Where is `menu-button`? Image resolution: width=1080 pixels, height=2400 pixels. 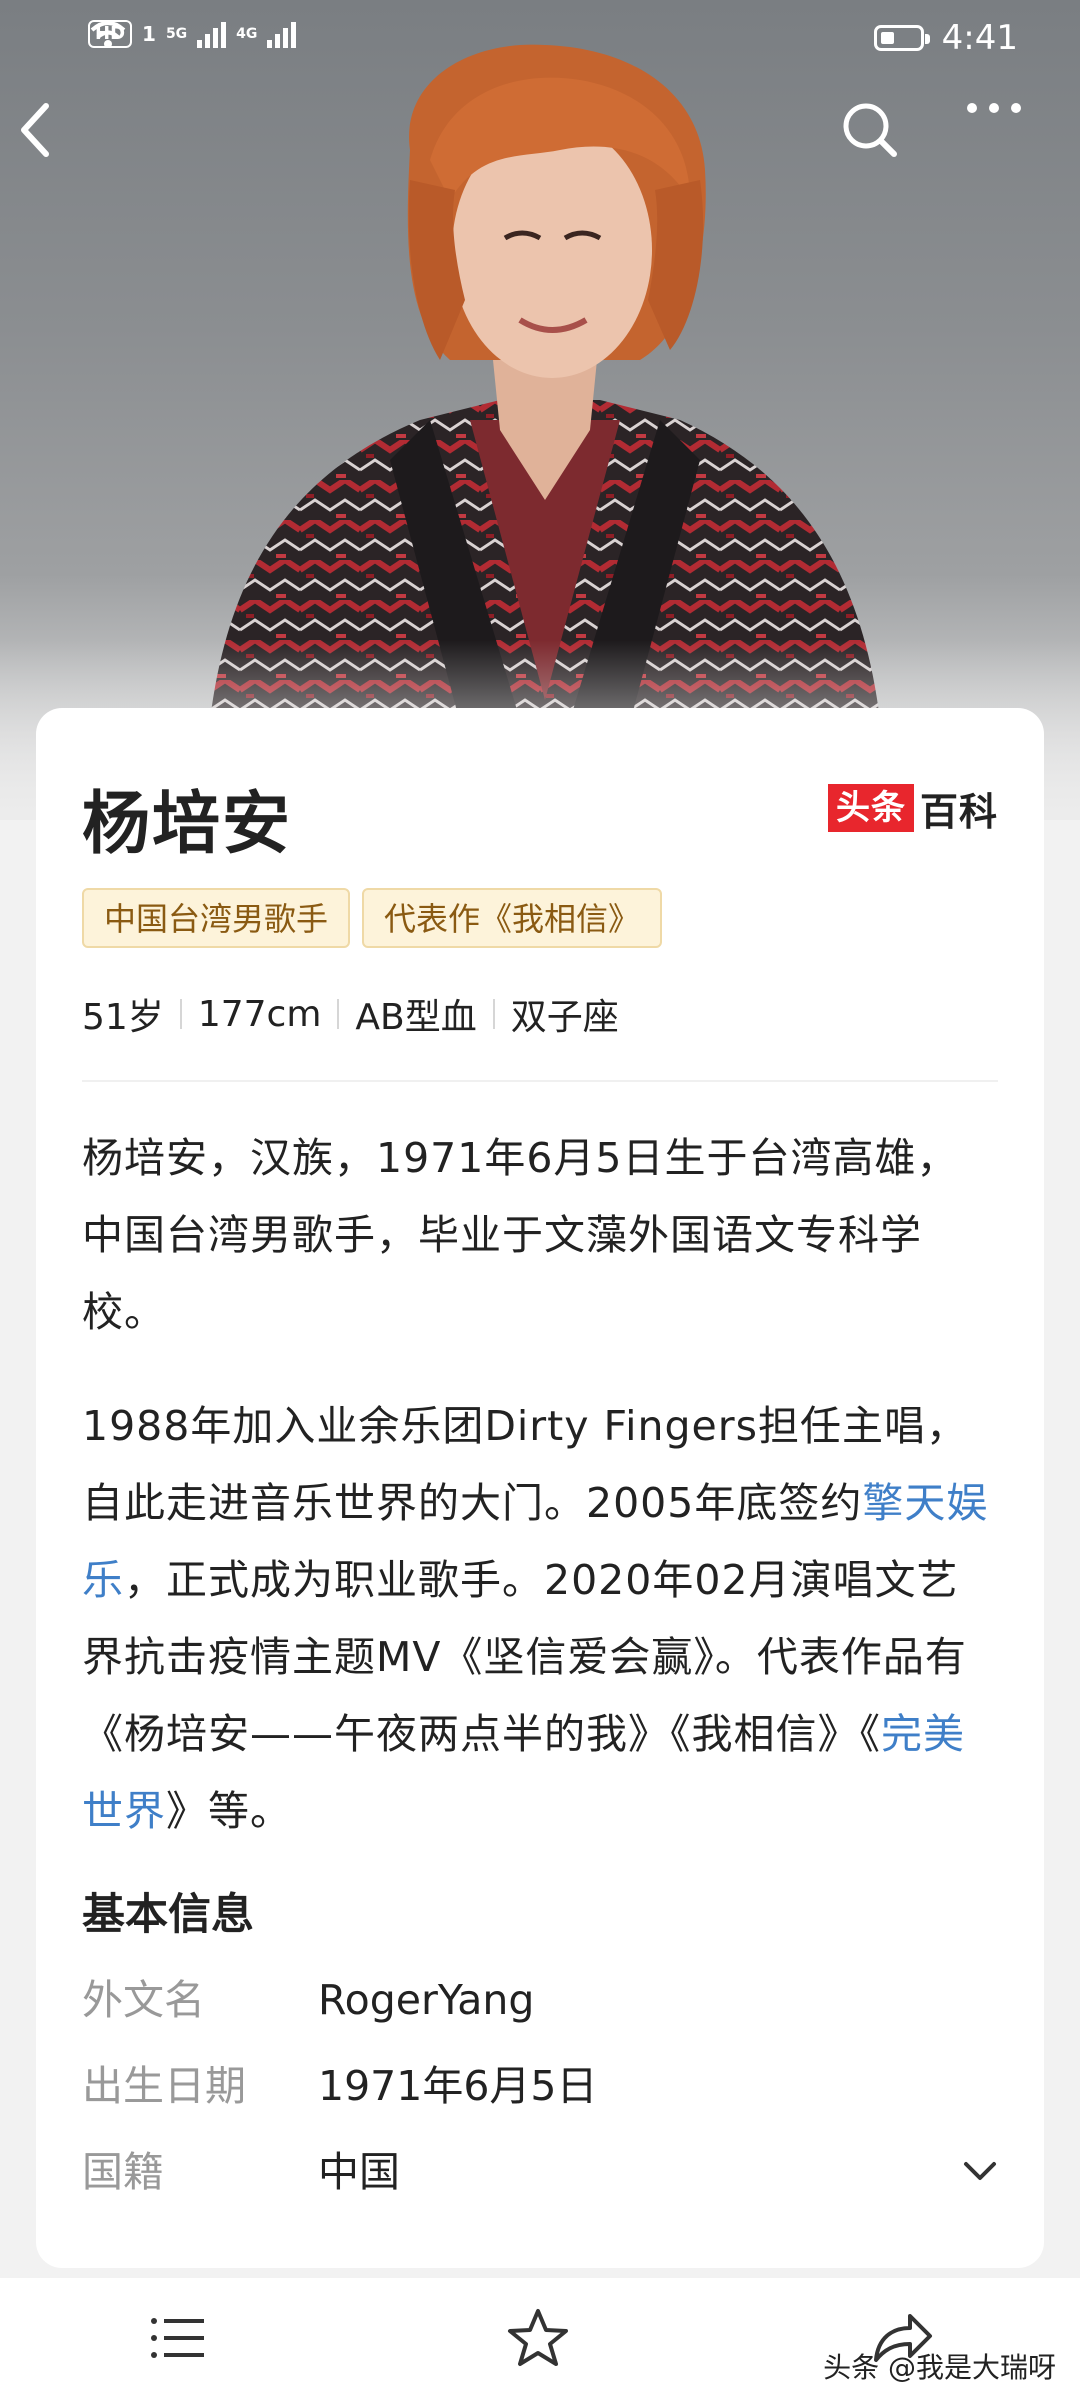
menu-button is located at coordinates (178, 2338).